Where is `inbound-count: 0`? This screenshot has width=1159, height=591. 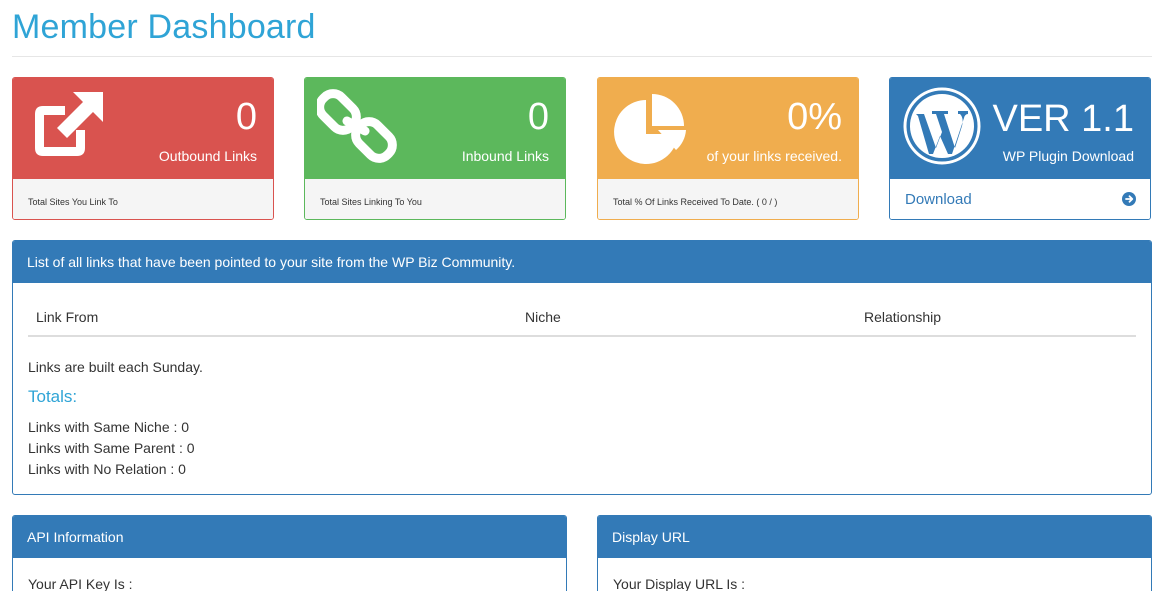 inbound-count: 0 is located at coordinates (538, 117).